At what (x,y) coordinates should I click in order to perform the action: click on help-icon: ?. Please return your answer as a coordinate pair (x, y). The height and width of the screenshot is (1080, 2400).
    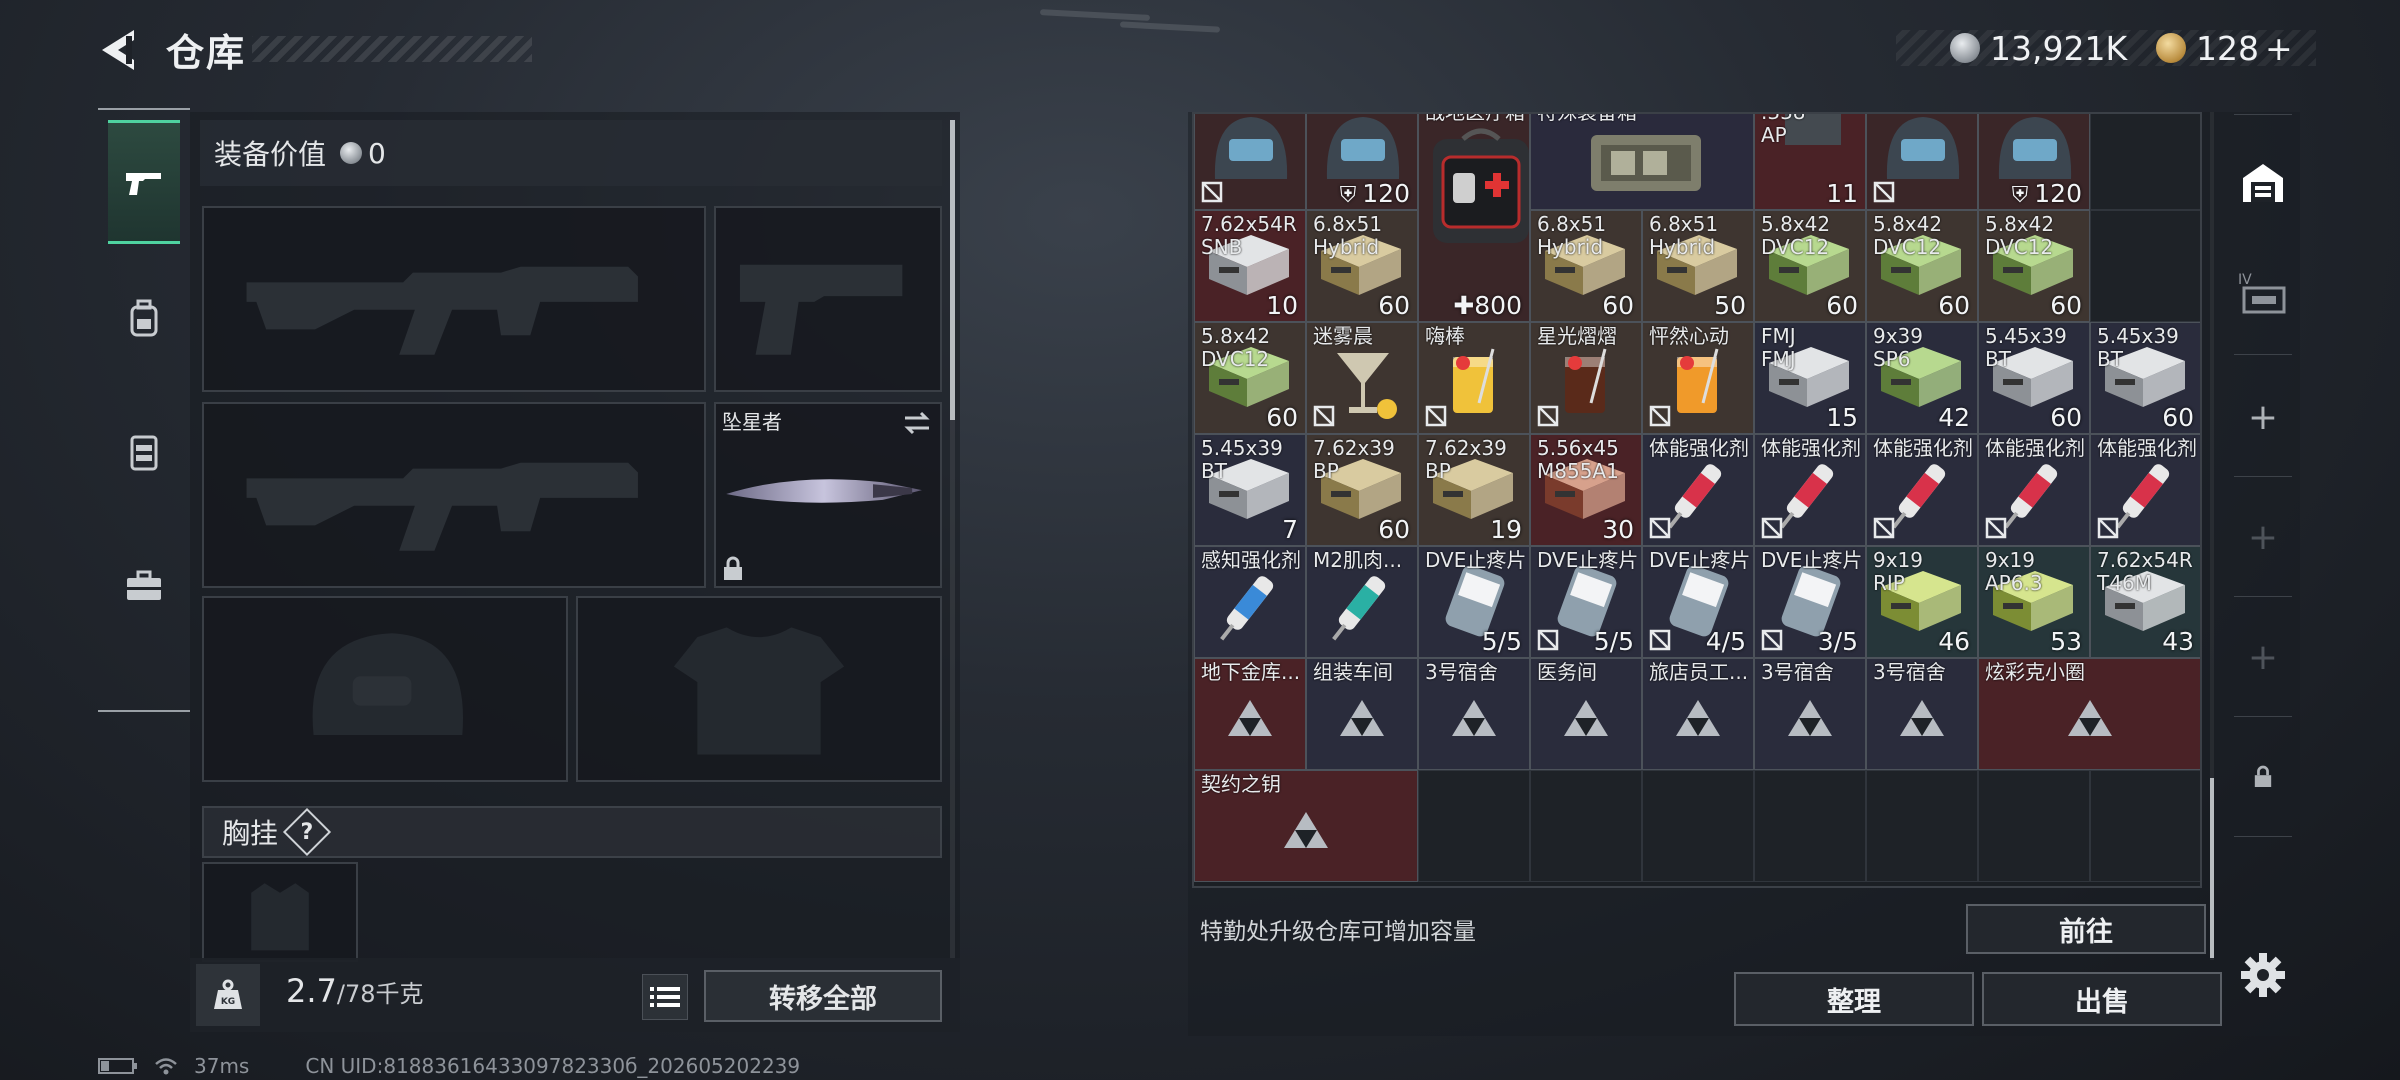
    Looking at the image, I should click on (307, 832).